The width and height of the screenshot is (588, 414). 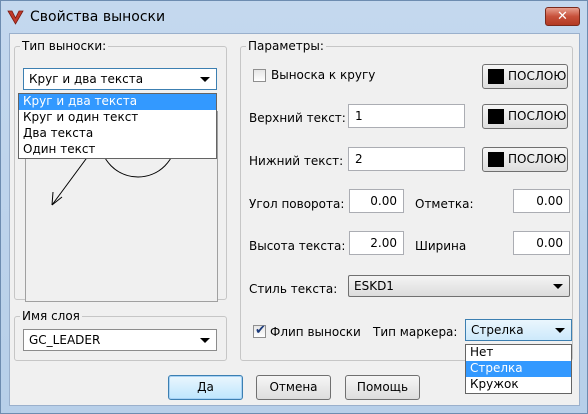 What do you see at coordinates (562, 16) in the screenshot?
I see `close-button: ✕` at bounding box center [562, 16].